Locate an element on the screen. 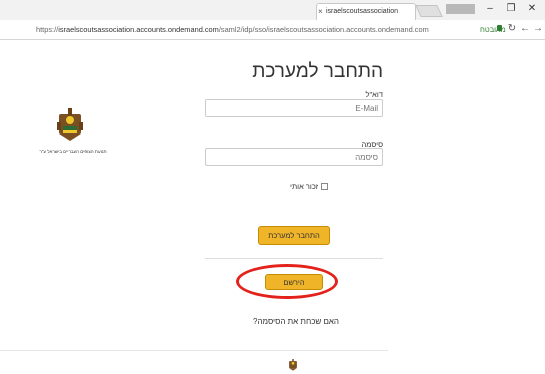 This screenshot has width=545, height=374. forward-icon: → is located at coordinates (538, 29).